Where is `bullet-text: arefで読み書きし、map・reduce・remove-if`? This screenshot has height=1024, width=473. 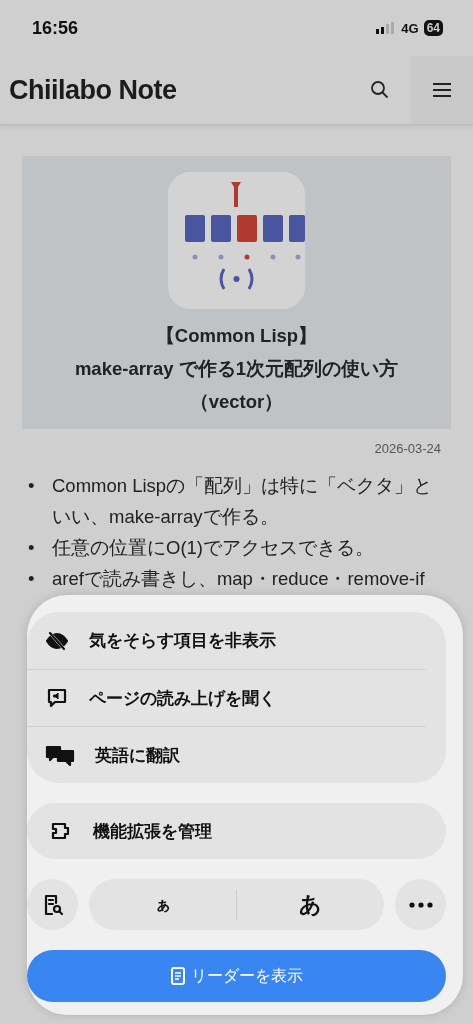 bullet-text: arefで読み書きし、map・reduce・remove-if is located at coordinates (239, 579).